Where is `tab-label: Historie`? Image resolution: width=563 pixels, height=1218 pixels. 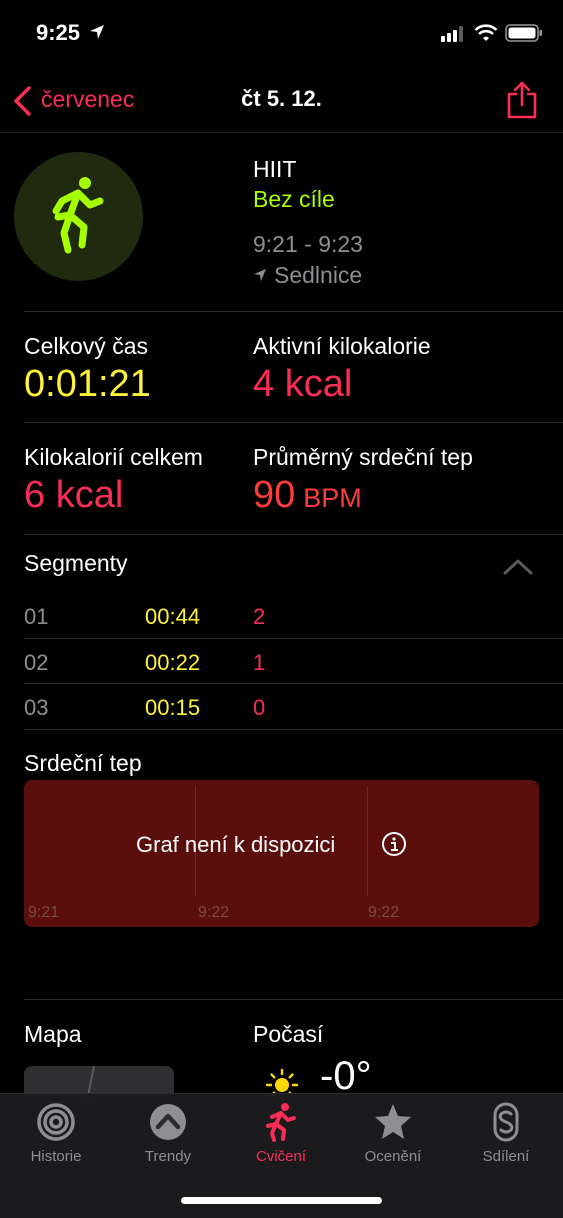
tab-label: Historie is located at coordinates (56, 1156).